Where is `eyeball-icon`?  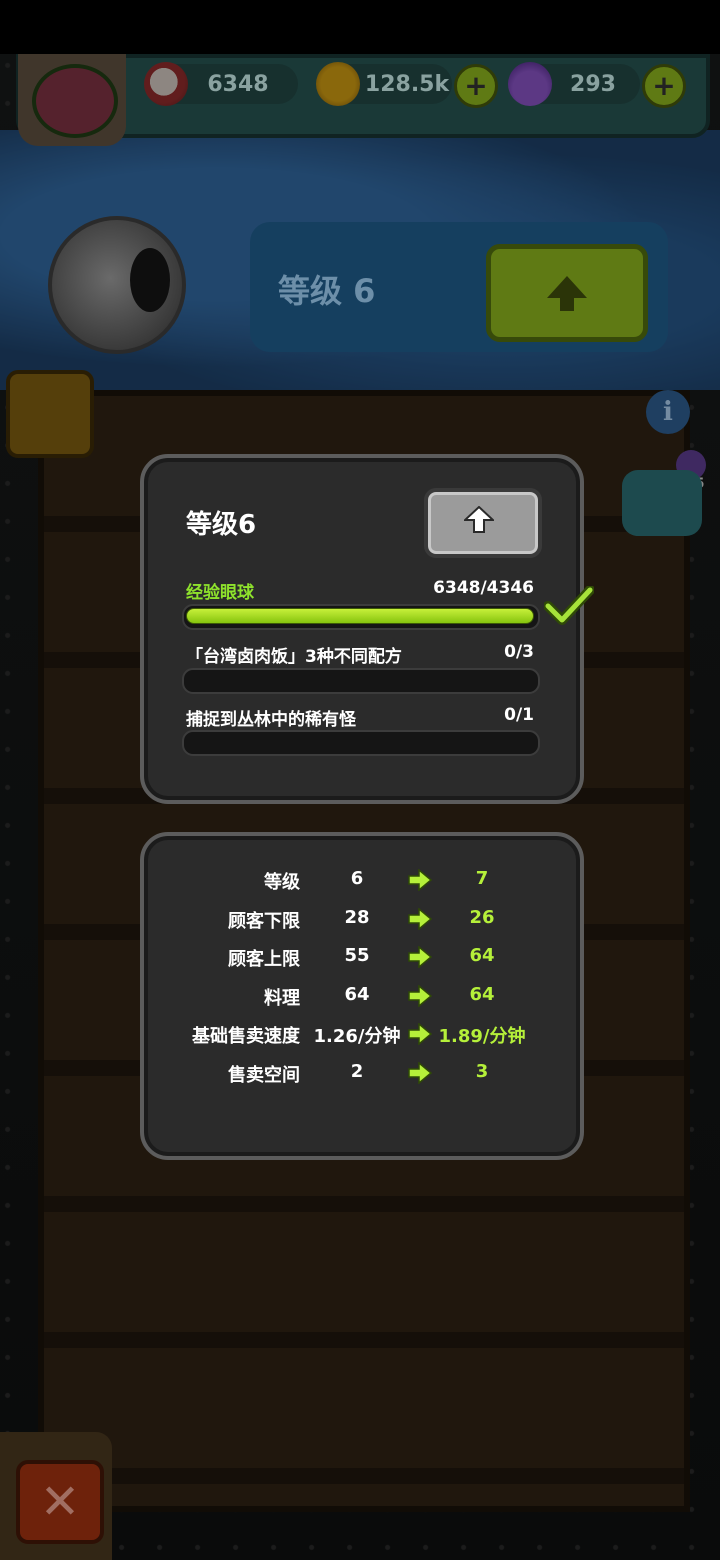 eyeball-icon is located at coordinates (117, 285).